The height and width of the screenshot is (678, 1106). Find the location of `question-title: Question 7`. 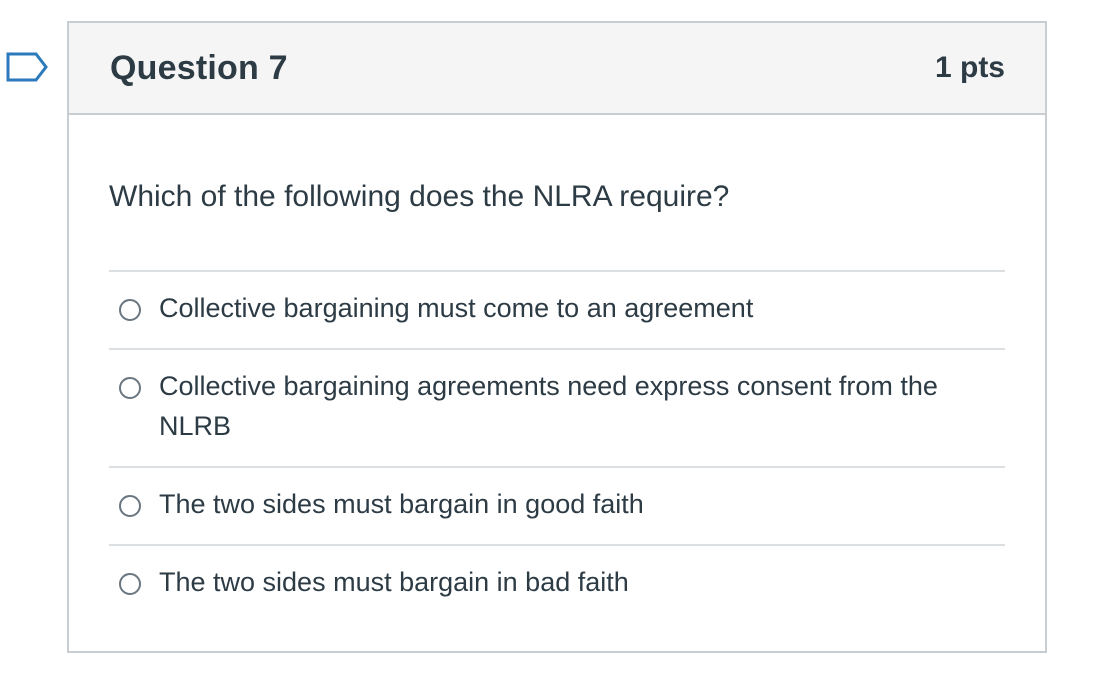

question-title: Question 7 is located at coordinates (199, 67).